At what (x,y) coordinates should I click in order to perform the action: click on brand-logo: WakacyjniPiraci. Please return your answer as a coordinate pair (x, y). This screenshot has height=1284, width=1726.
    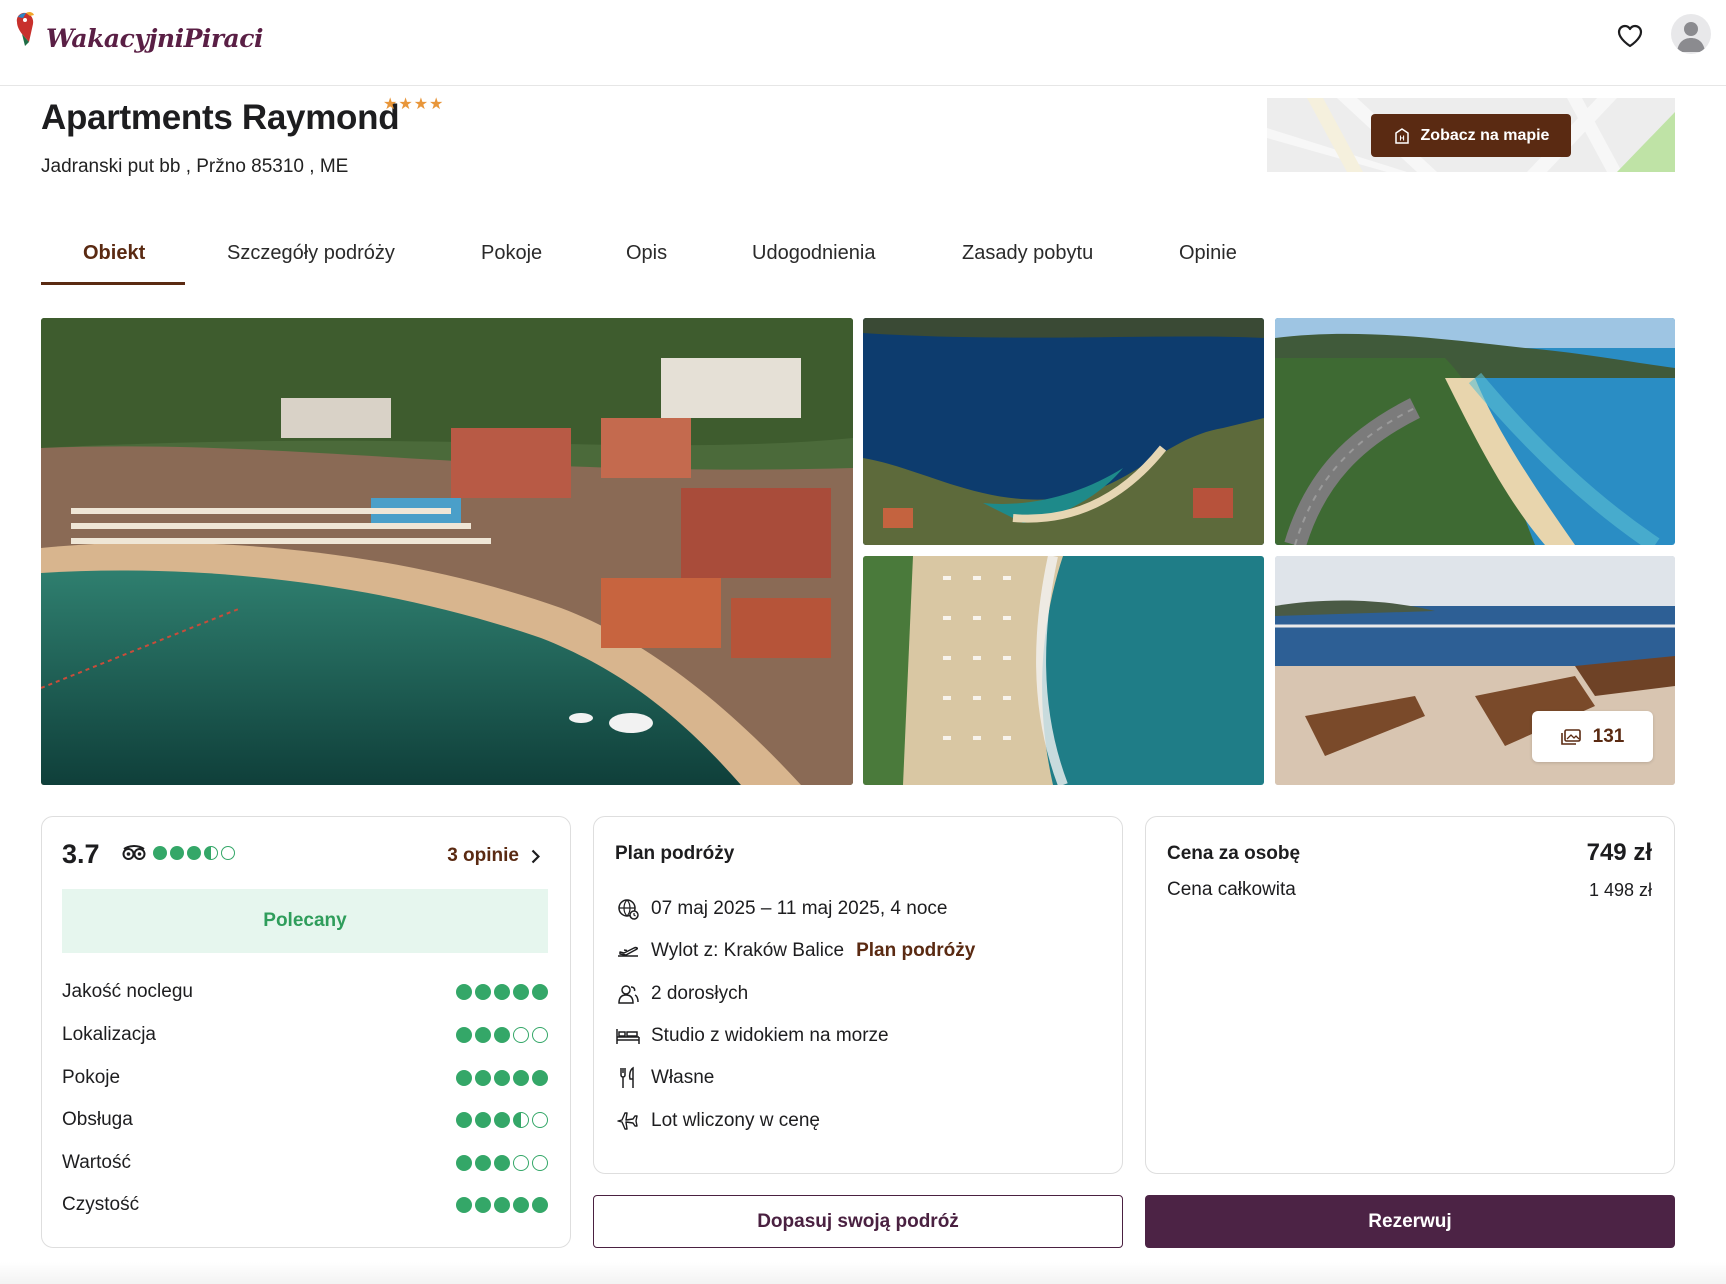
    Looking at the image, I should click on (137, 31).